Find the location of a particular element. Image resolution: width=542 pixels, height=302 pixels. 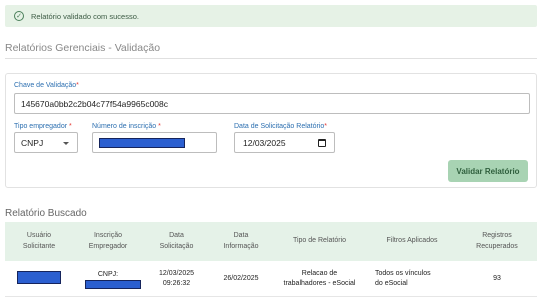

alert-message: Relatório validado com sucesso. is located at coordinates (85, 16).